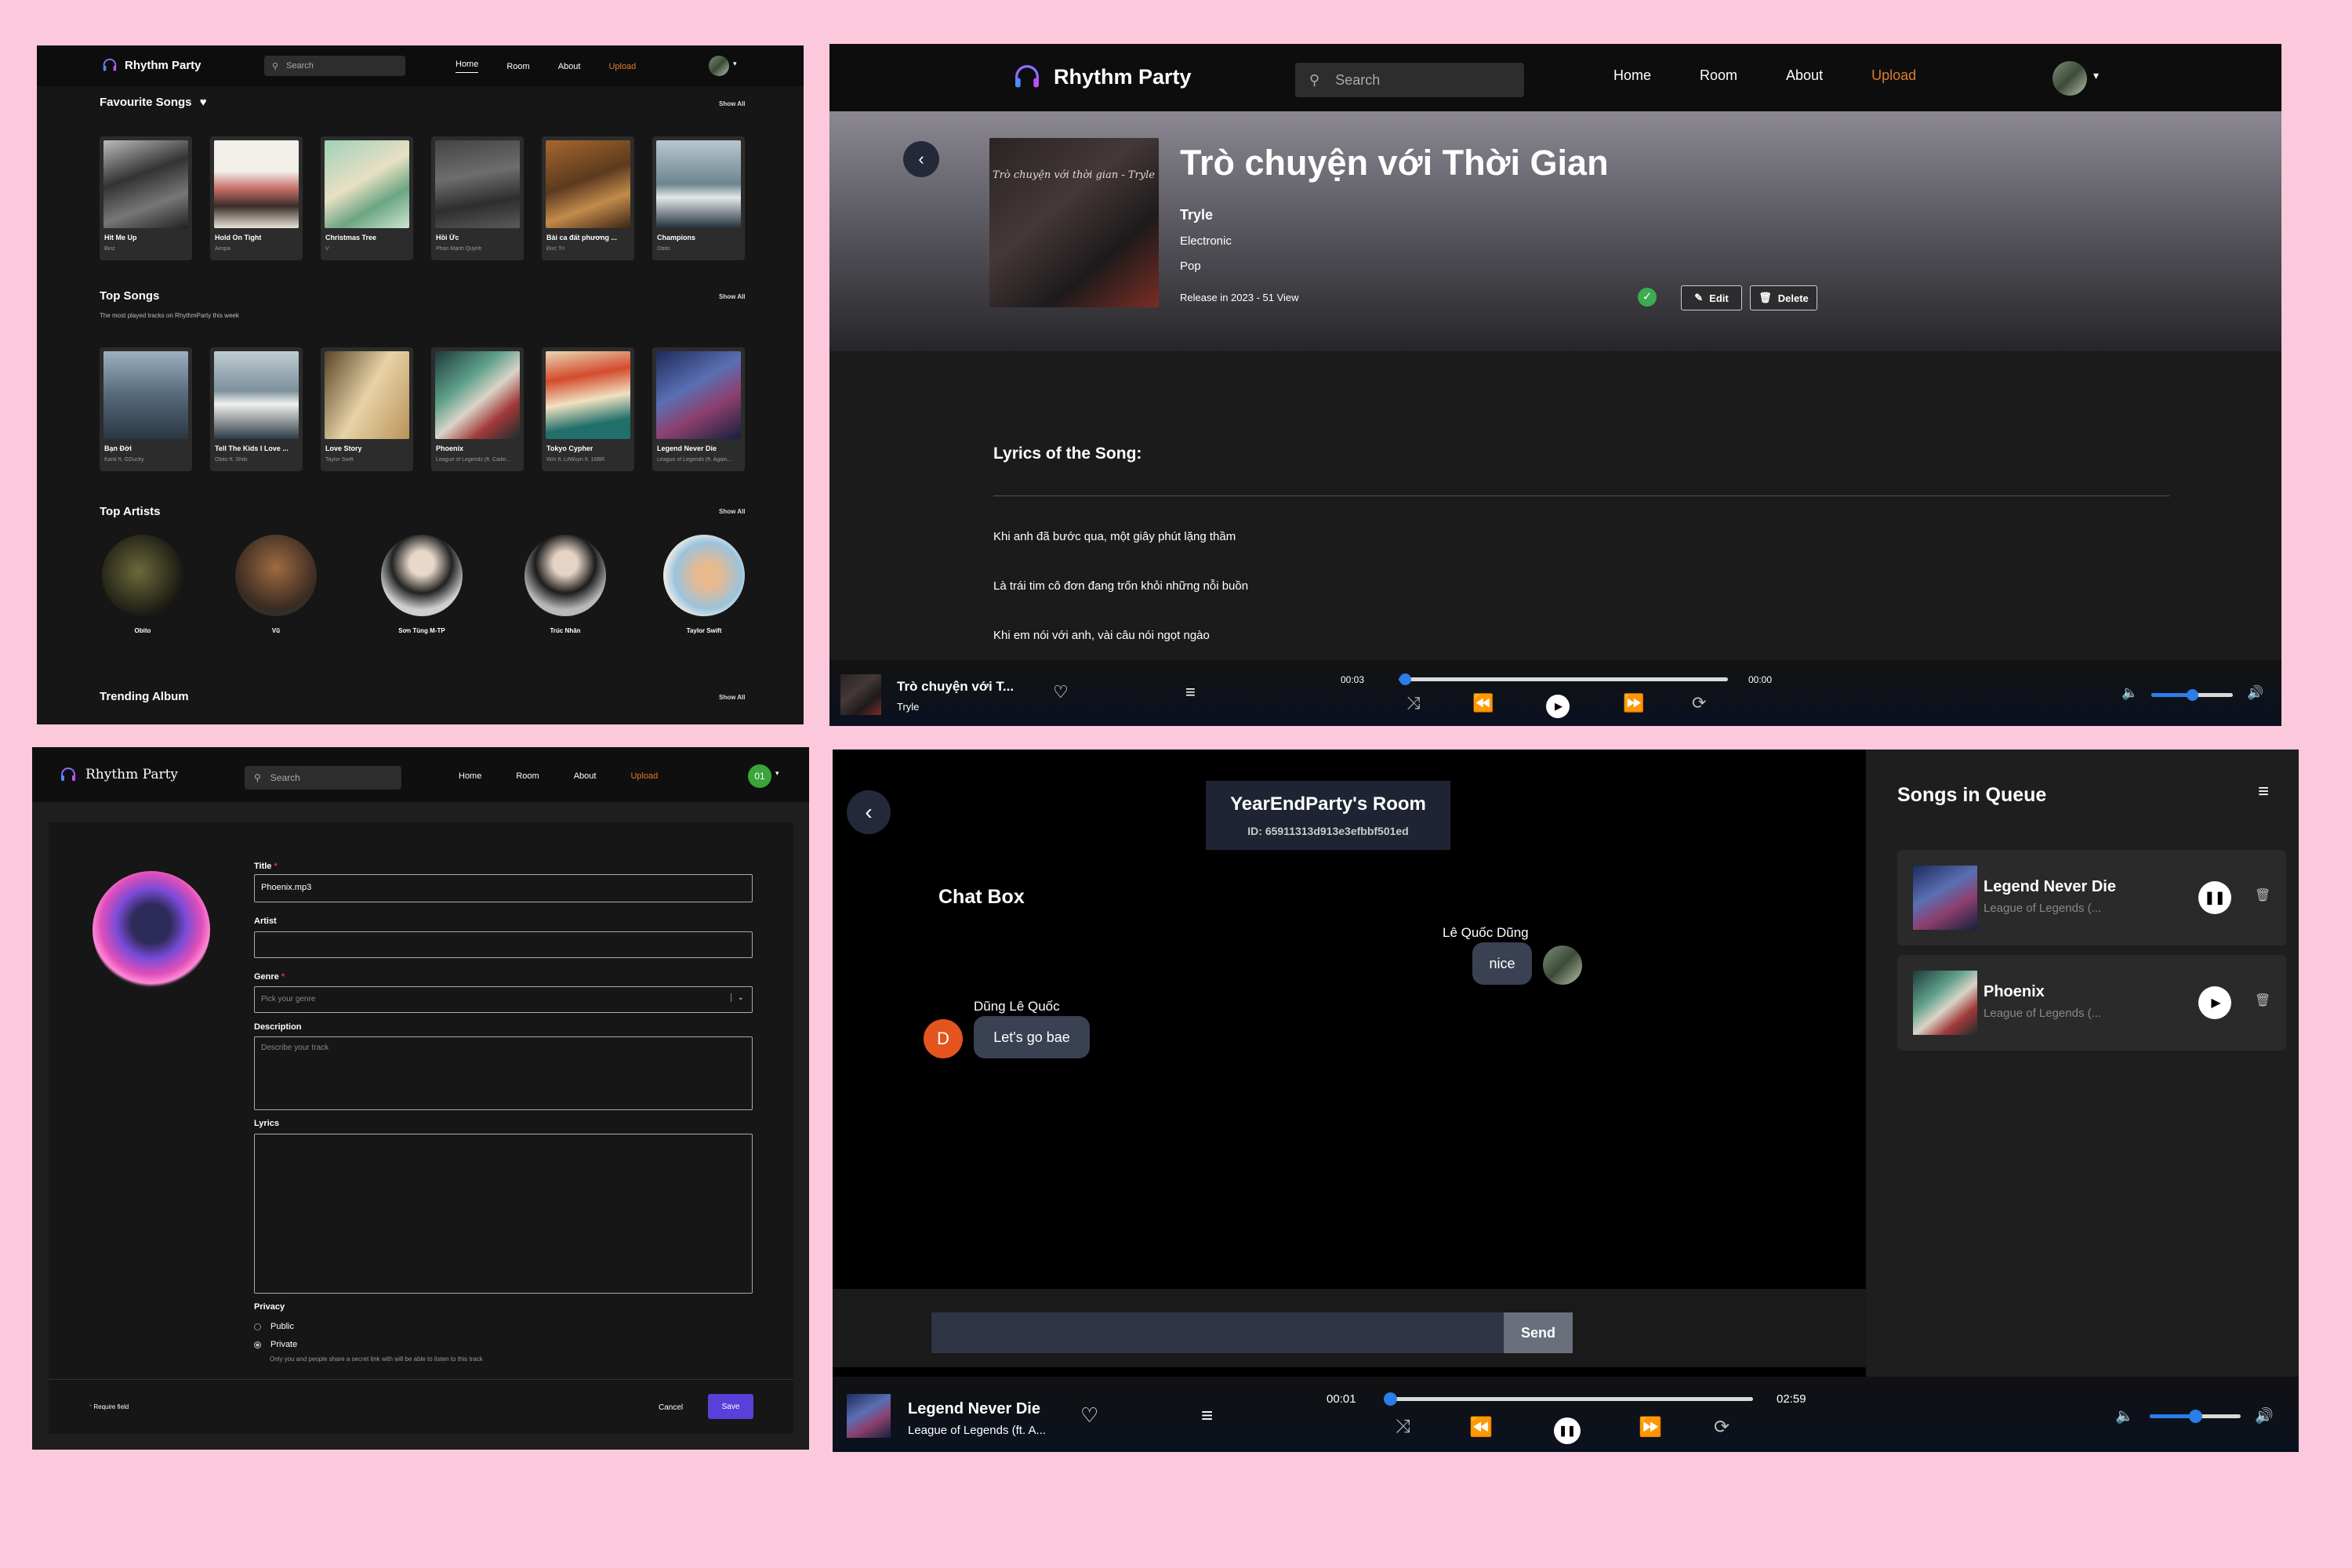  I want to click on song-card: Christmas Tree V, so click(367, 198).